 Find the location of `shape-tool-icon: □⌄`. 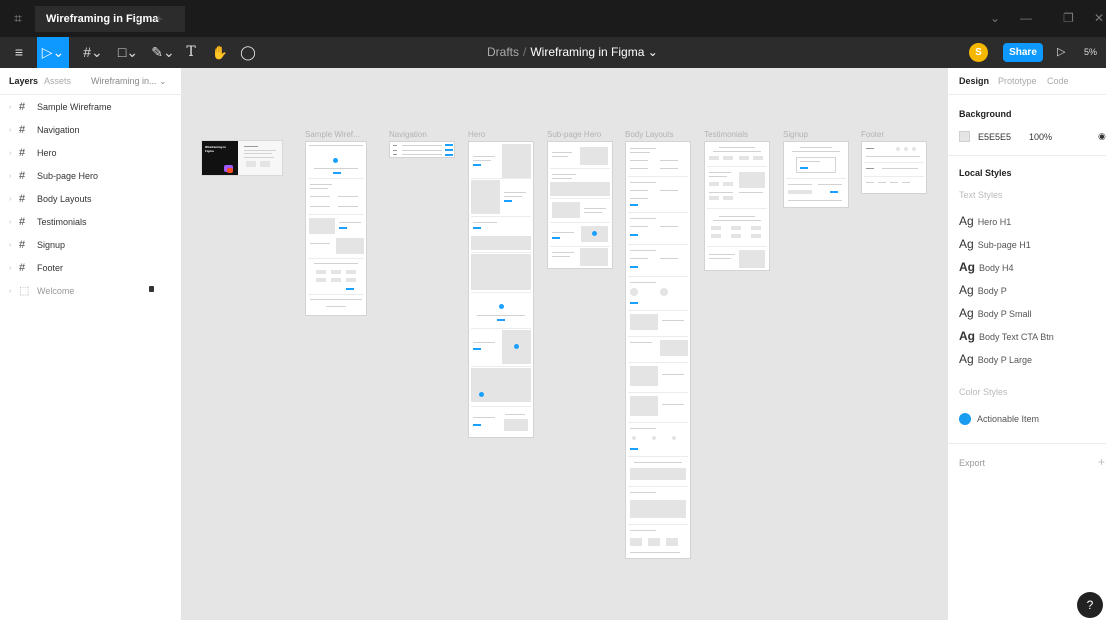

shape-tool-icon: □⌄ is located at coordinates (128, 52).